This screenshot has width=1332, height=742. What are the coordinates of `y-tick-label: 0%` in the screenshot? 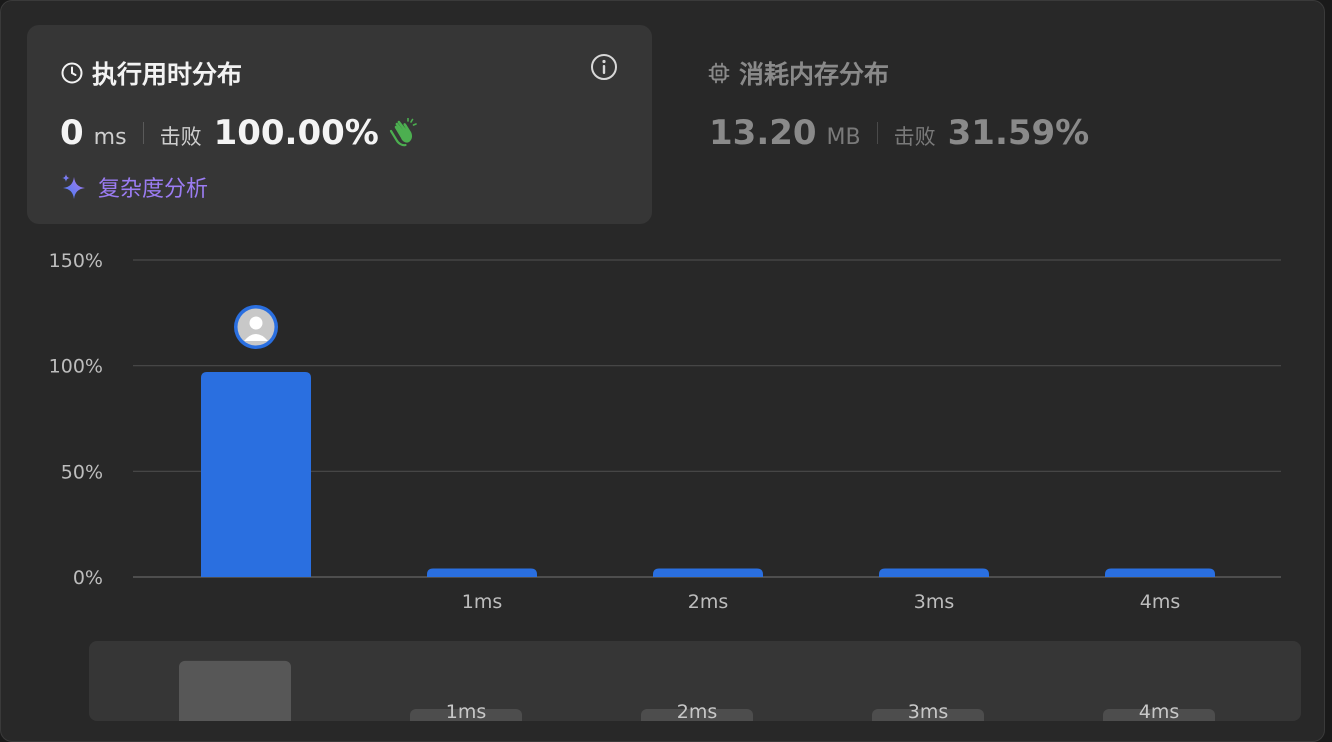 It's located at (88, 578).